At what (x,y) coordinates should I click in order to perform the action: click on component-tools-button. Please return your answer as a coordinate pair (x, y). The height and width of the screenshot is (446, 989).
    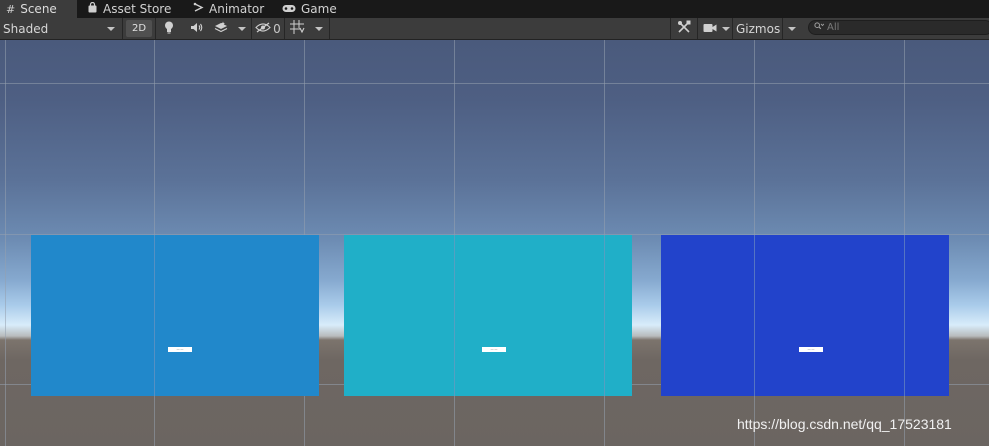
    Looking at the image, I should click on (684, 28).